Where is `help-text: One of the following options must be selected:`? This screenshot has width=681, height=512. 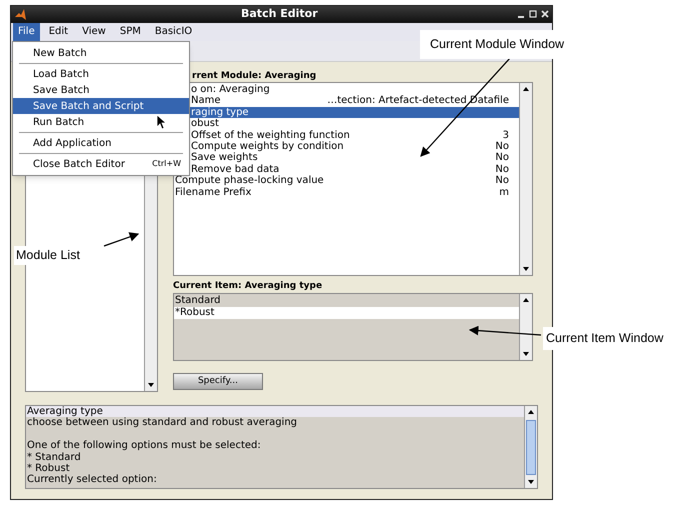
help-text: One of the following options must be selected: is located at coordinates (144, 446).